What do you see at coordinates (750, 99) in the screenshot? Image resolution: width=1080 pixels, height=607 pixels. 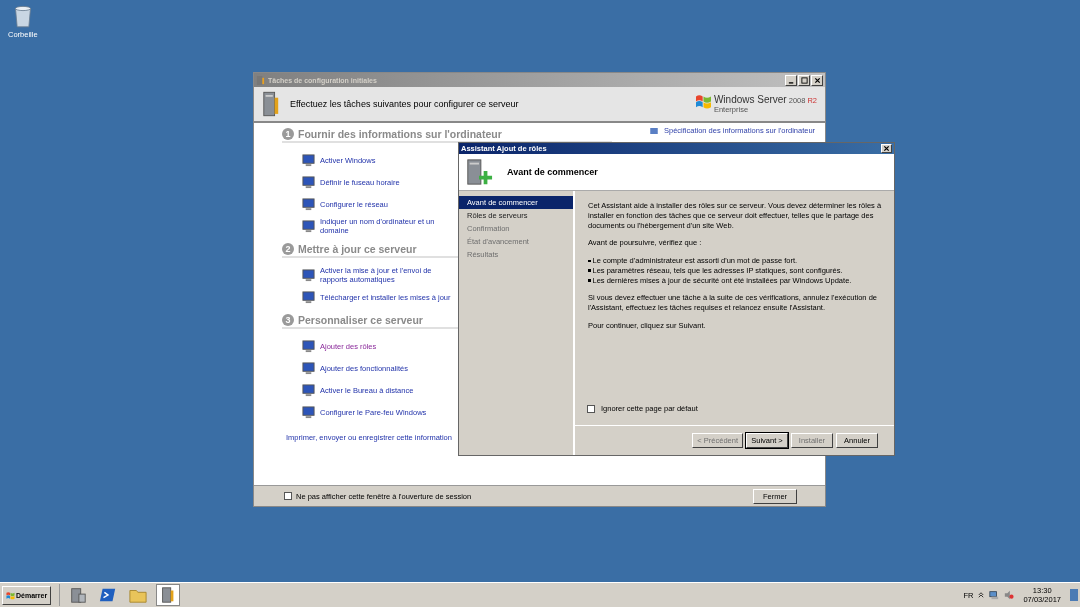 I see `product-name: Windows Server` at bounding box center [750, 99].